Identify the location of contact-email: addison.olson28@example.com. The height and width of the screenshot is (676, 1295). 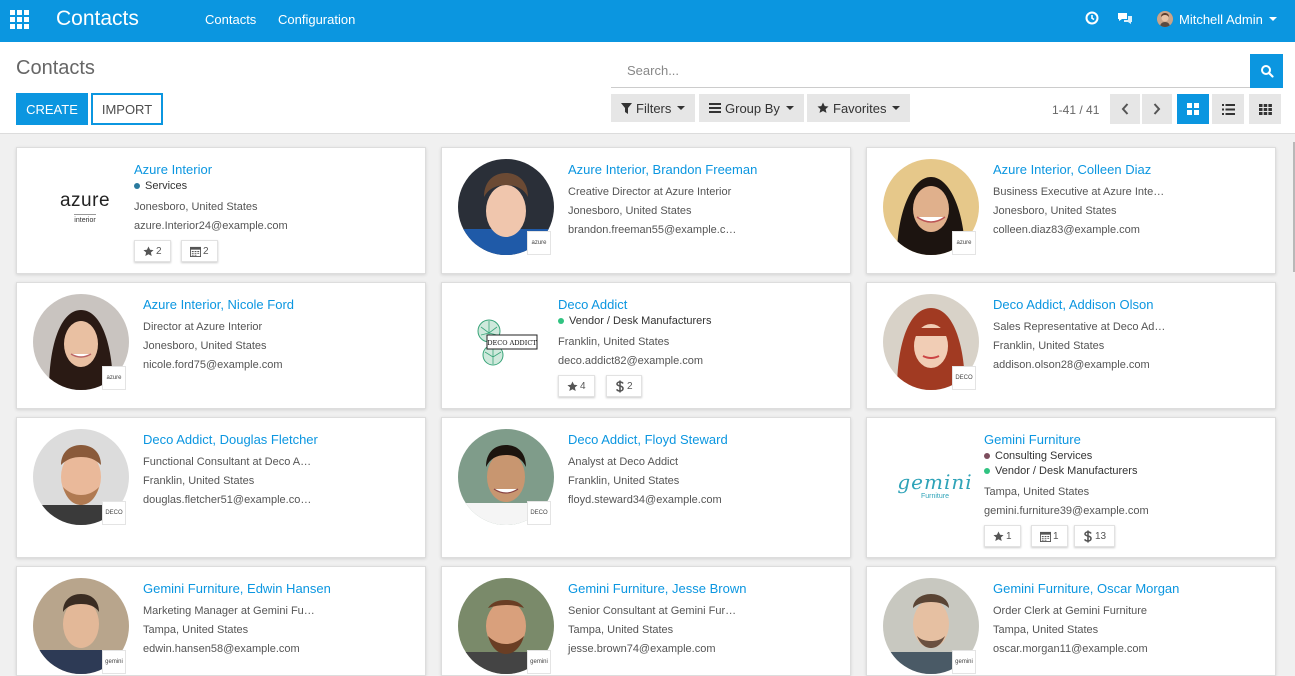
(1071, 365).